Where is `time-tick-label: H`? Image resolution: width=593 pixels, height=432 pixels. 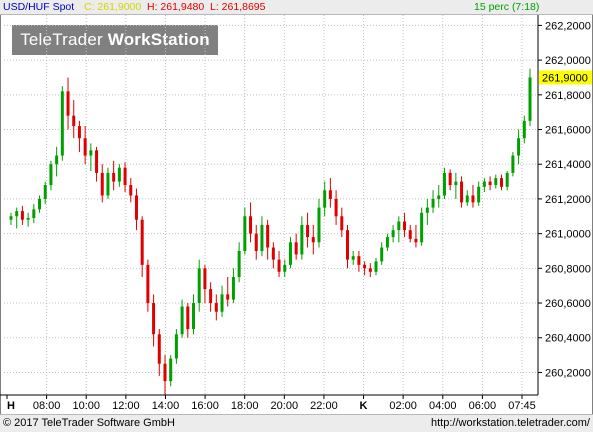 time-tick-label: H is located at coordinates (11, 406).